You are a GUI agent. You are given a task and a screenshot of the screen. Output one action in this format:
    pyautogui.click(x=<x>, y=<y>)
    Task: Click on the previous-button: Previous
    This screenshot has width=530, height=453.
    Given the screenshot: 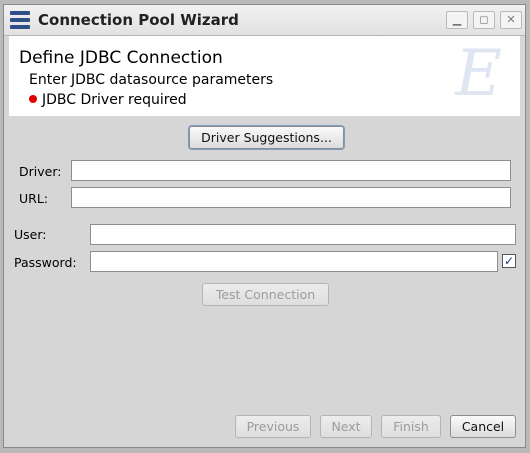 What is the action you would take?
    pyautogui.click(x=273, y=426)
    